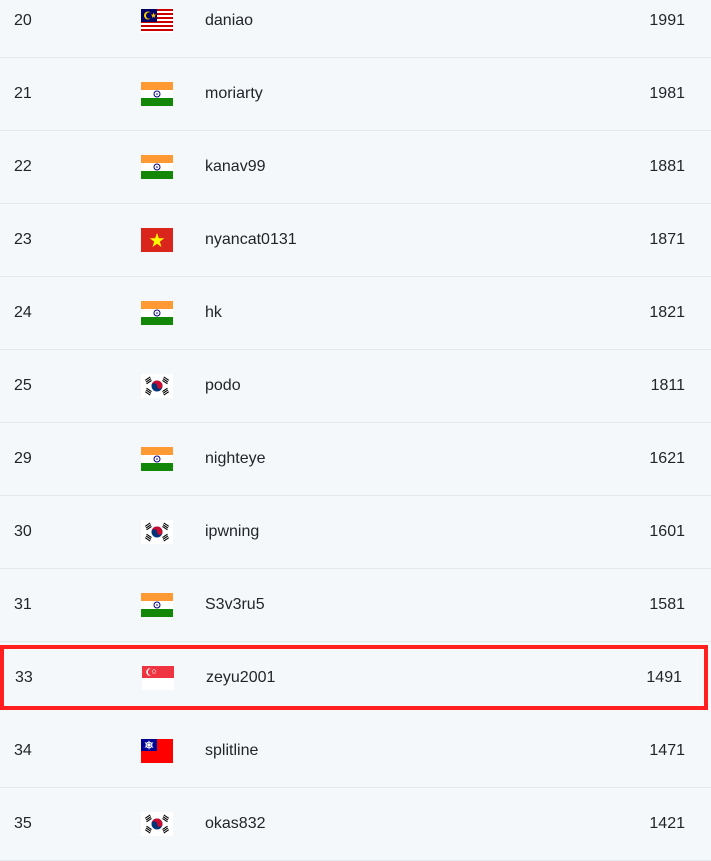 This screenshot has width=711, height=861. Describe the element at coordinates (667, 604) in the screenshot. I see `score-cell: 1581` at that location.